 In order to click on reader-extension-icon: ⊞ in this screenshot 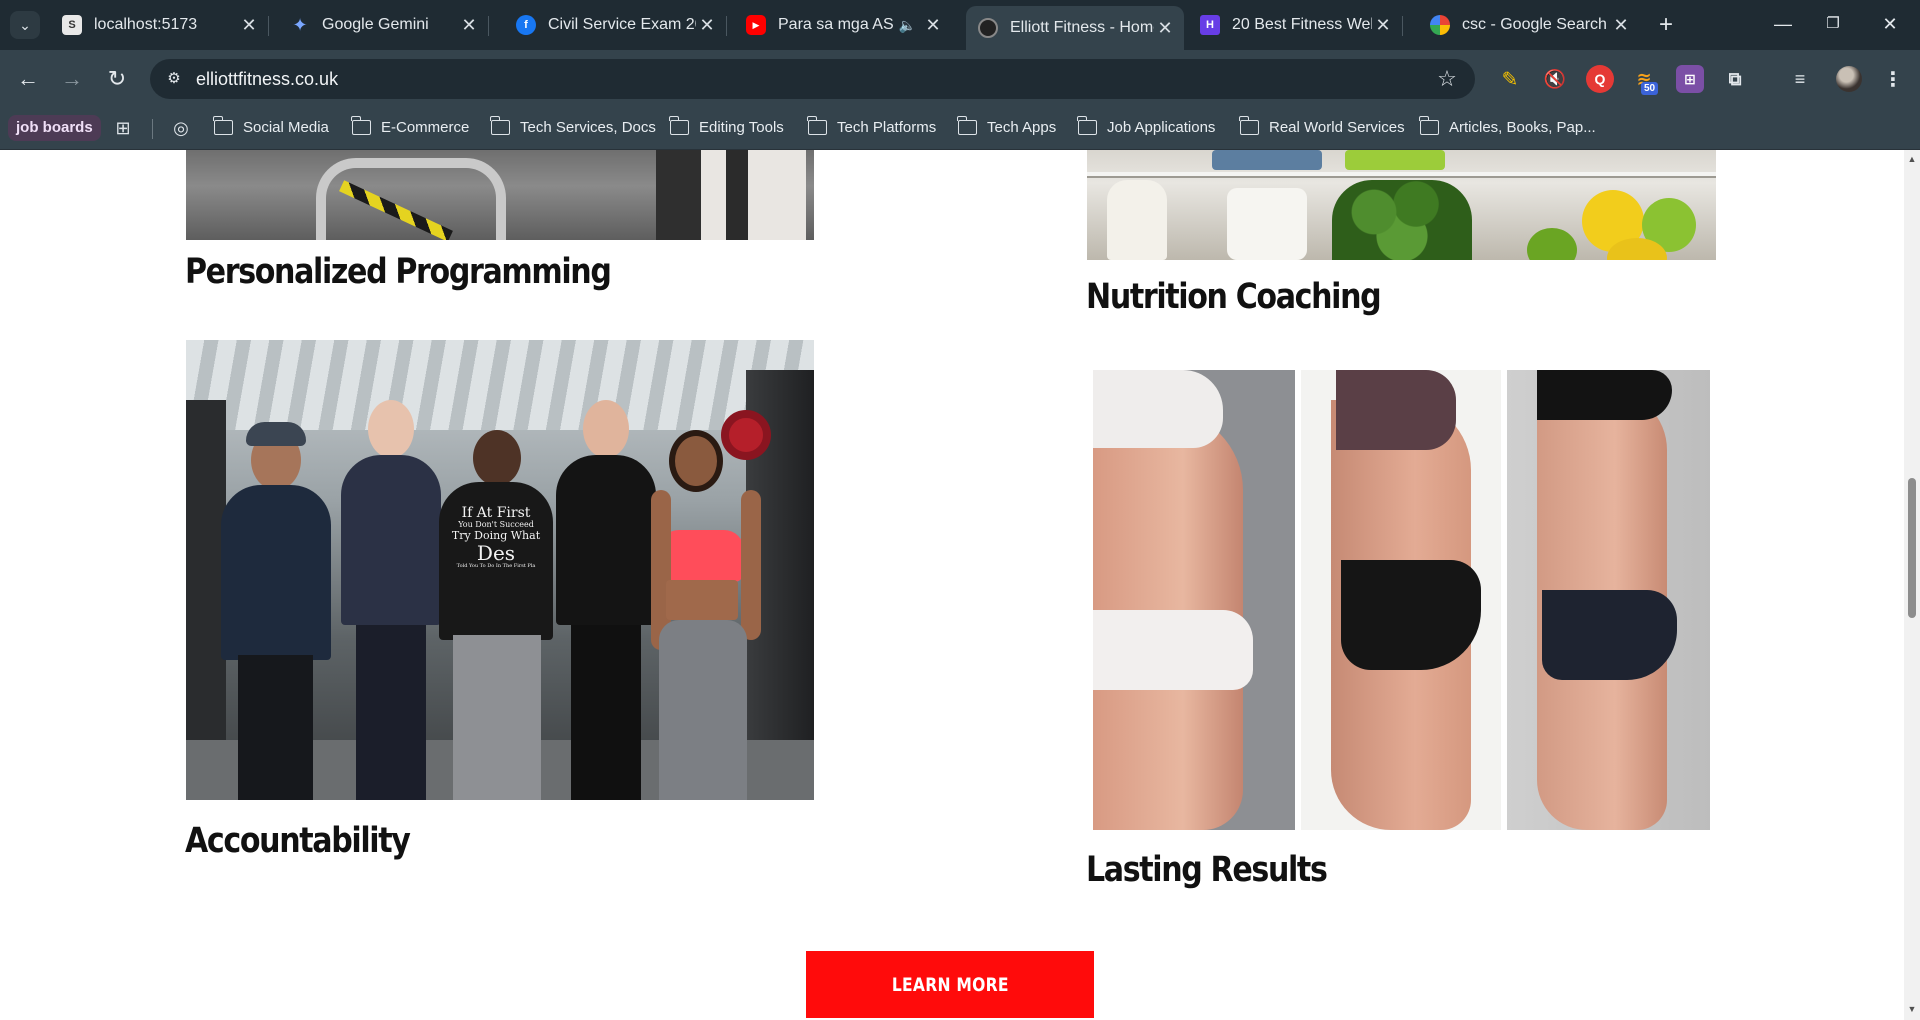, I will do `click(1690, 79)`.